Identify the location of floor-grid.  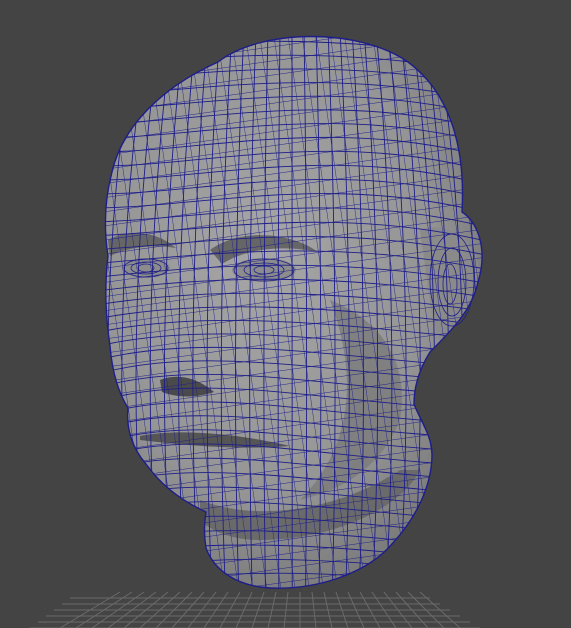
(255, 609).